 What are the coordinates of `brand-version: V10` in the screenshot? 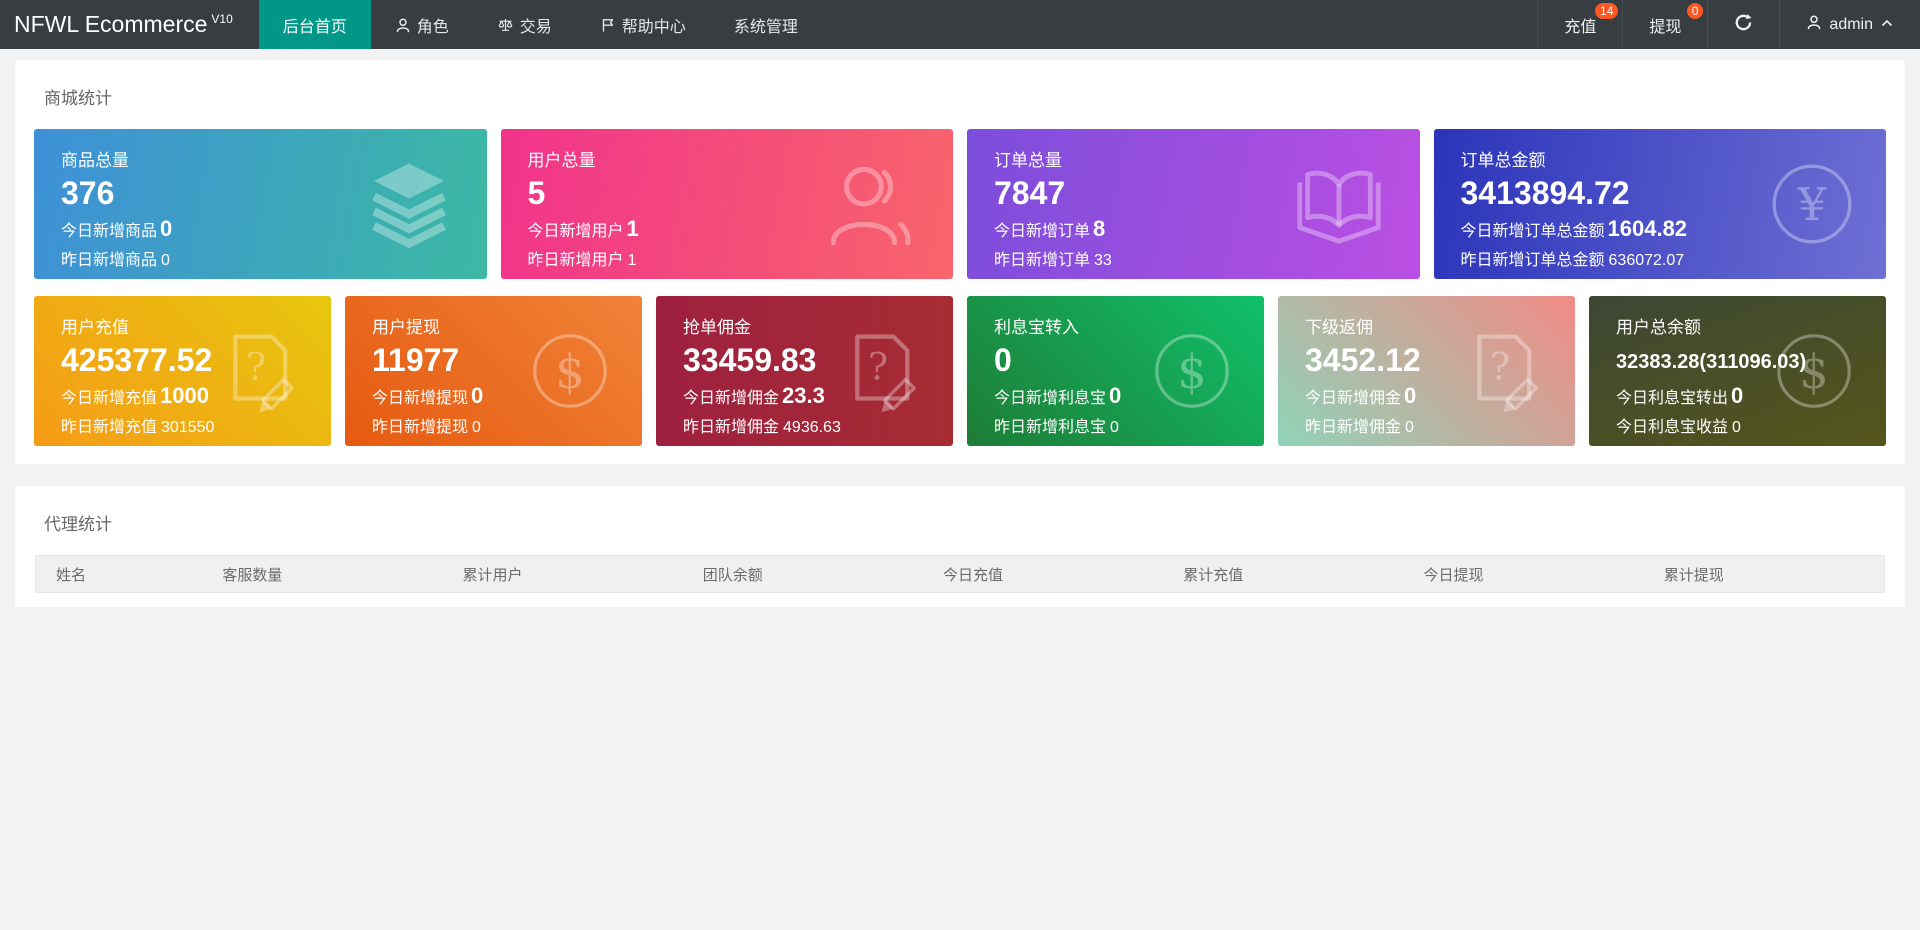 It's located at (222, 18).